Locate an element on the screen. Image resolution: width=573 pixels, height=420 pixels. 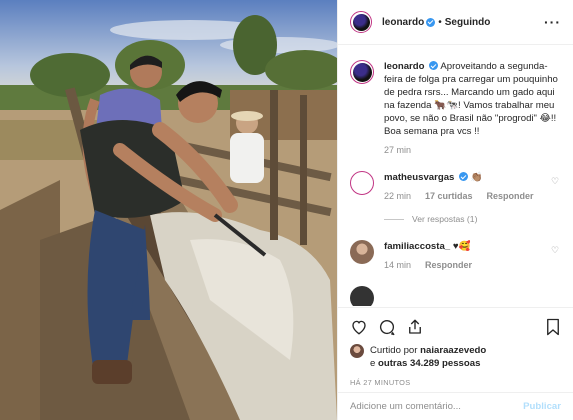
view-replies-button: Ver respostas (1) is located at coordinates (464, 219).